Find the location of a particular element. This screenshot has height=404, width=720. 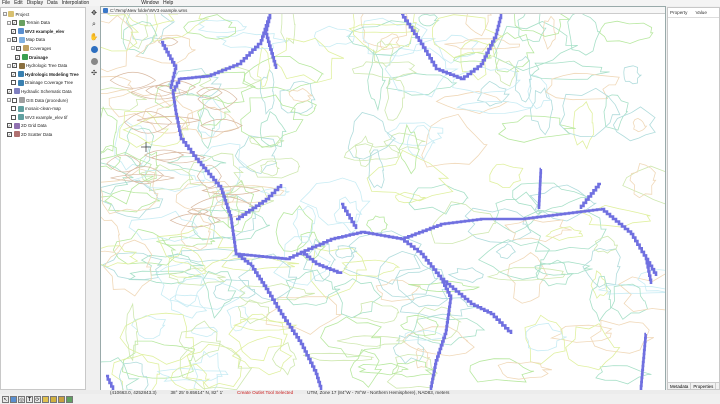

property-column-header: Property is located at coordinates (681, 12).